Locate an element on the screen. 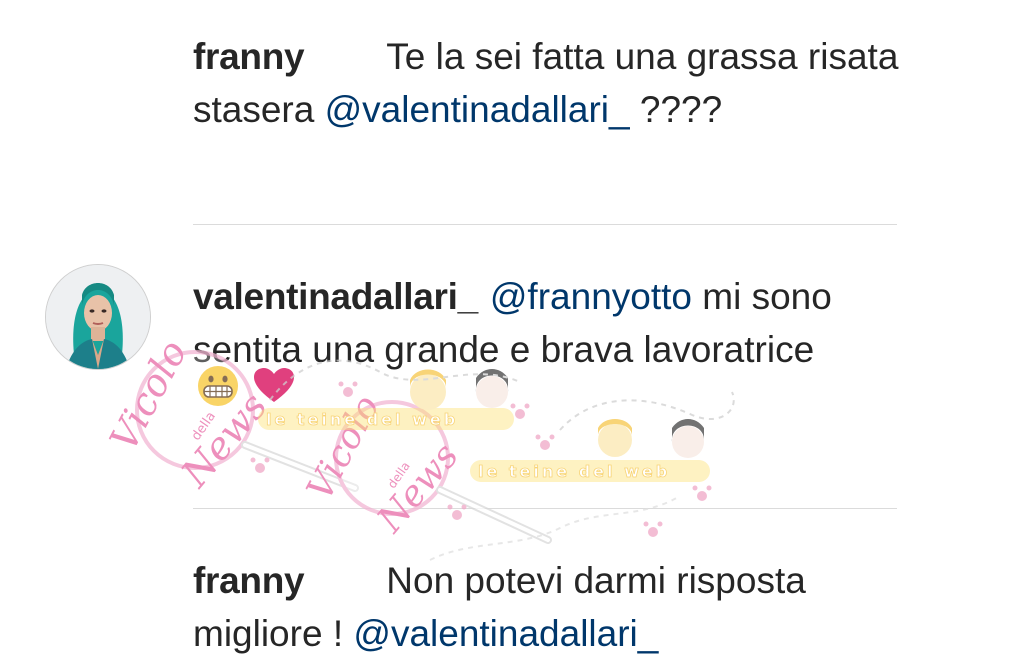 The height and width of the screenshot is (672, 1024). comment-username: valentinadallari_ is located at coordinates (335, 296).